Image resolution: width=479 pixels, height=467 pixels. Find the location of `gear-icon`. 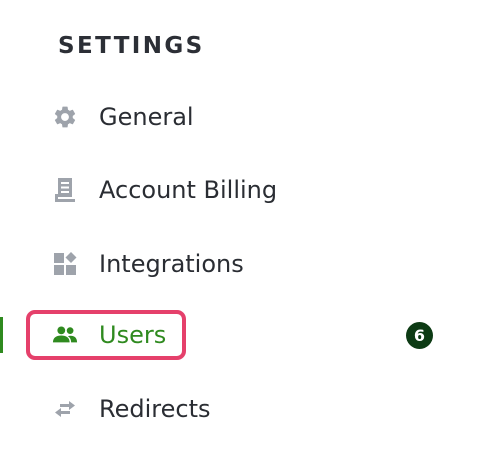

gear-icon is located at coordinates (65, 117).